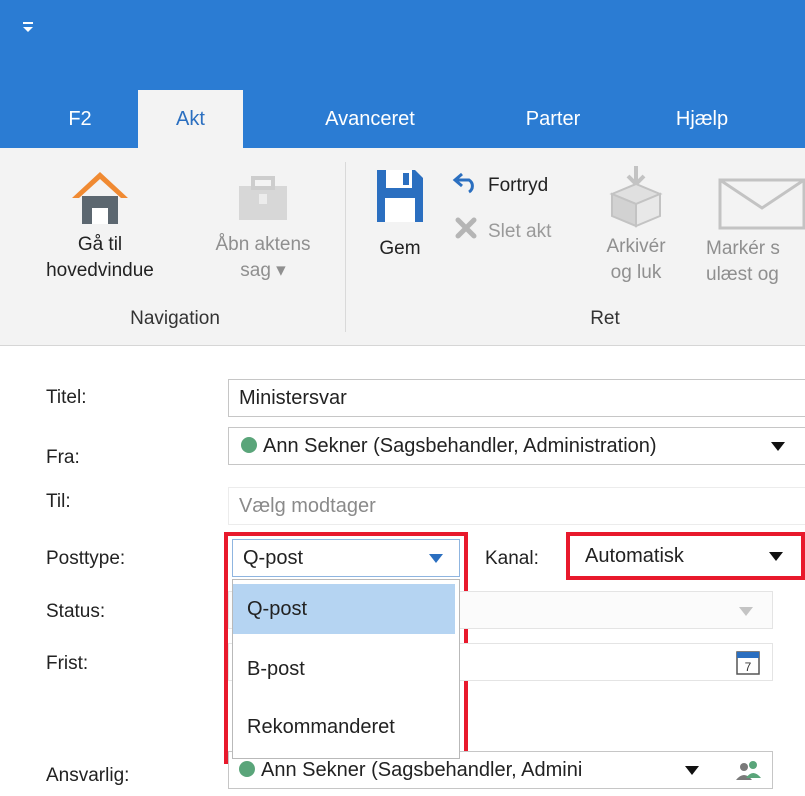 The height and width of the screenshot is (796, 805). Describe the element at coordinates (636, 272) in the screenshot. I see `archive-label-2: og luk` at that location.